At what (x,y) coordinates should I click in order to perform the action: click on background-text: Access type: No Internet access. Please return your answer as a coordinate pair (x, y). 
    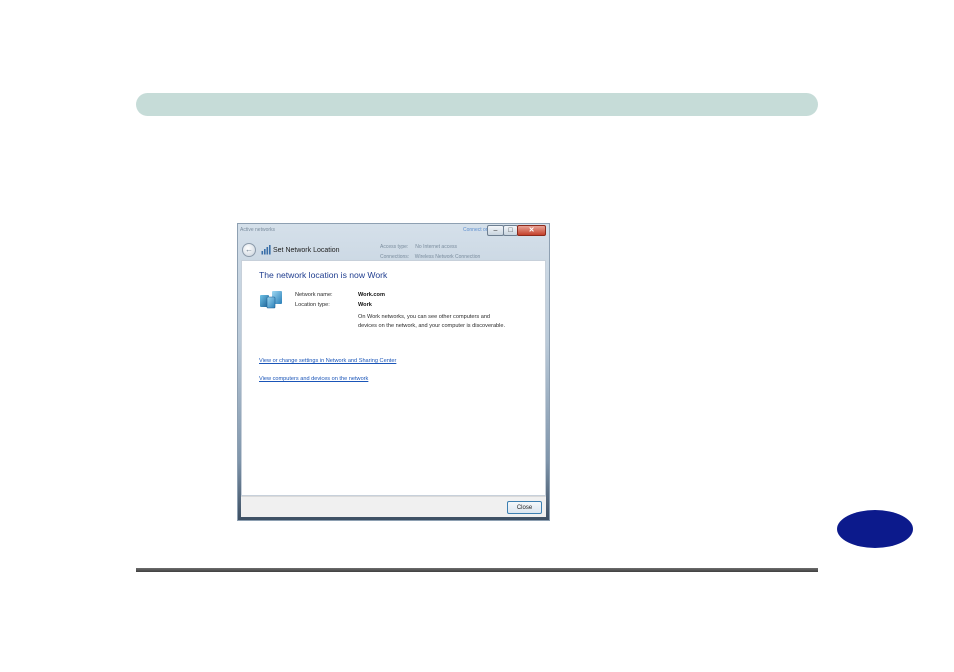
    Looking at the image, I should click on (418, 247).